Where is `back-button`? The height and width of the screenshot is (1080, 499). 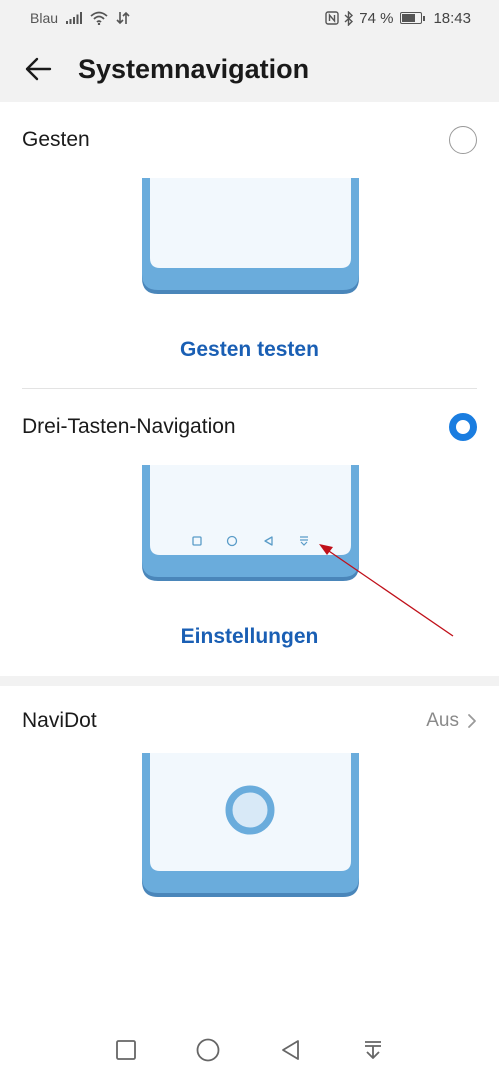
back-button is located at coordinates (38, 69).